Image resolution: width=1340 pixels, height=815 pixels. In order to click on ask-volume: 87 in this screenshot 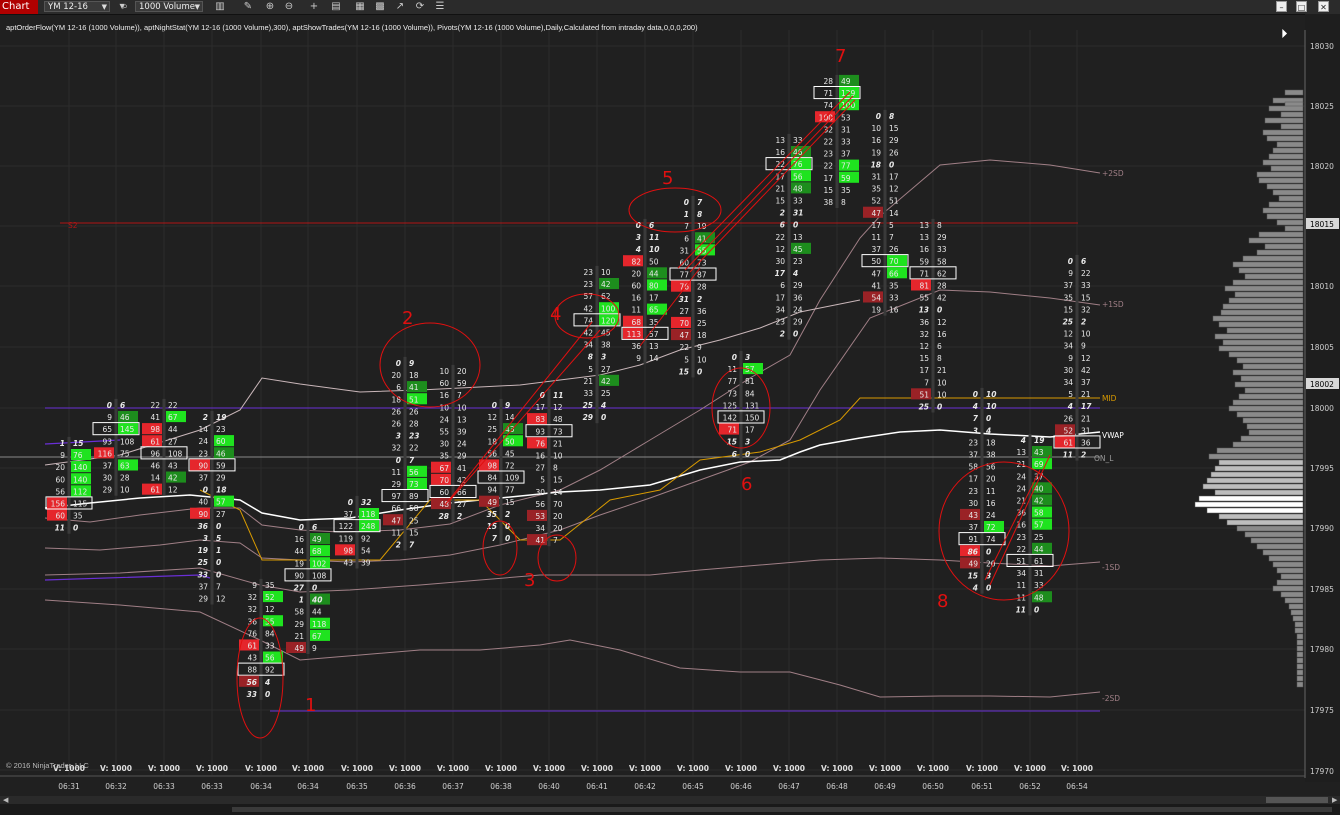, I will do `click(702, 275)`.